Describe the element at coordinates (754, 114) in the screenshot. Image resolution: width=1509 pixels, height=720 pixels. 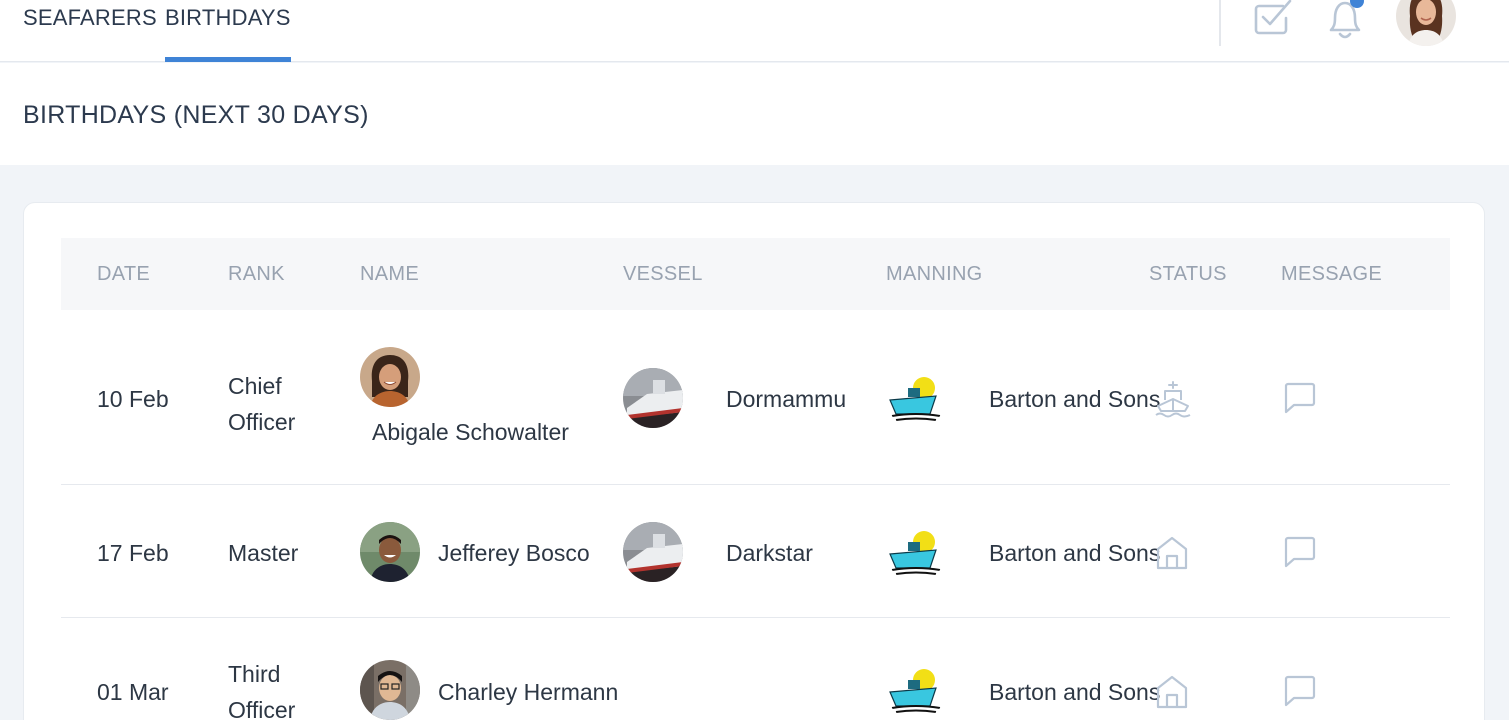
I see `page-header: BIRTHDAYS (NEXT 30 DAYS)` at that location.